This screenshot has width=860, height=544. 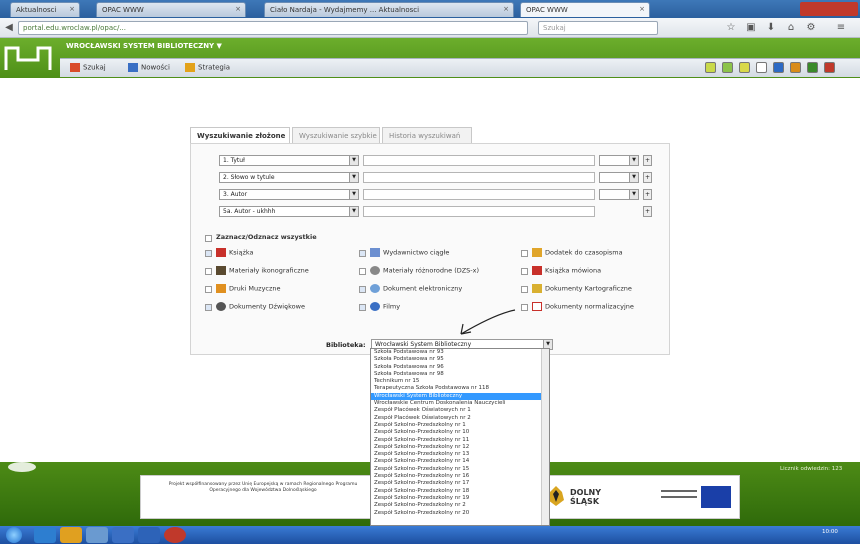 What do you see at coordinates (45, 9) in the screenshot?
I see `browser-tab: Aktualnosci ×` at bounding box center [45, 9].